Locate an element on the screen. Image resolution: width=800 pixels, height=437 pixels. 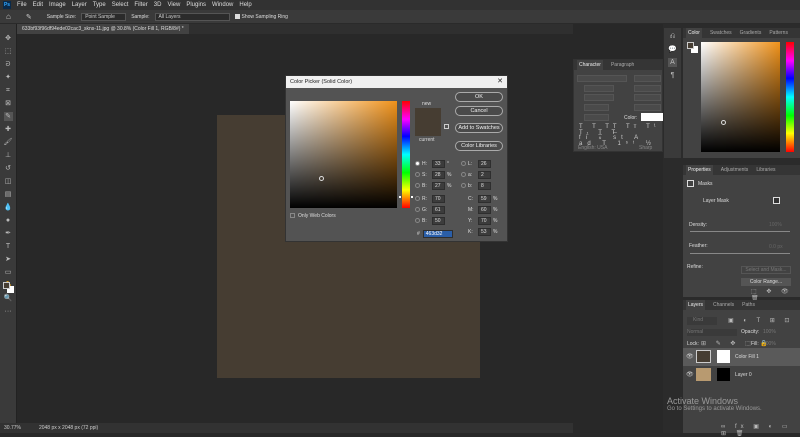
menu-help: Help is located at coordinates (245, 5).